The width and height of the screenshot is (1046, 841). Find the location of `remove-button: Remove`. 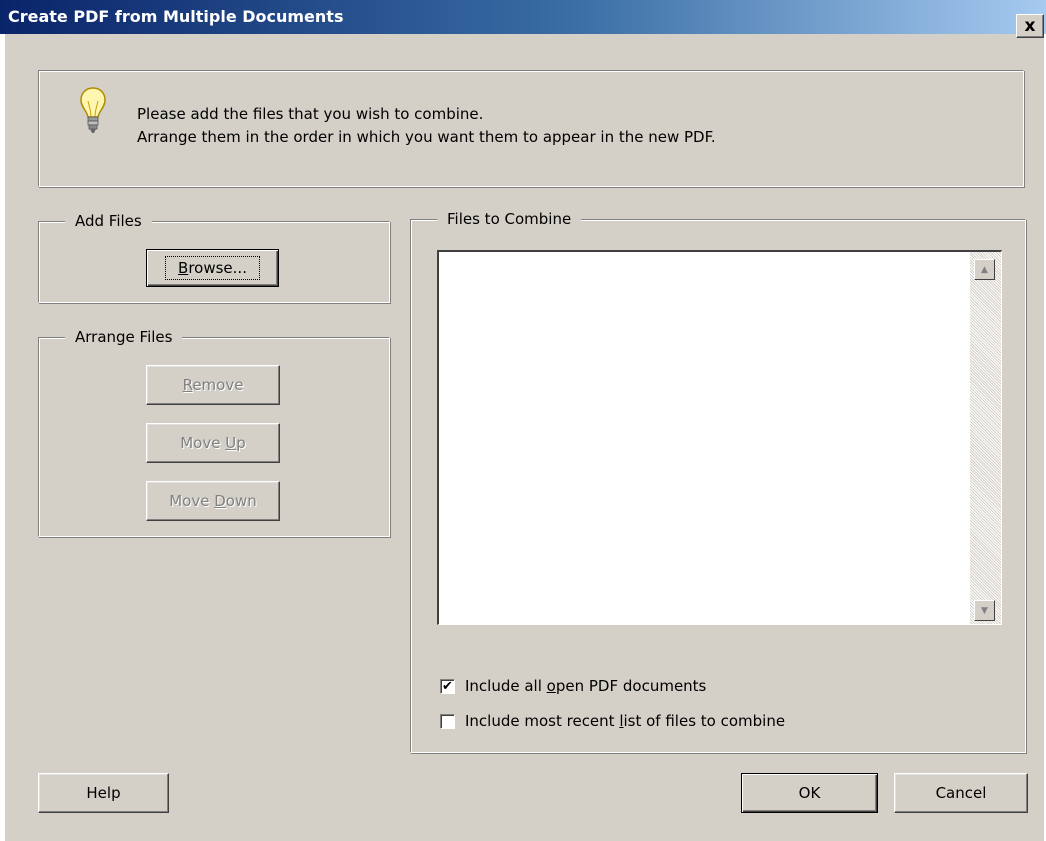

remove-button: Remove is located at coordinates (213, 385).